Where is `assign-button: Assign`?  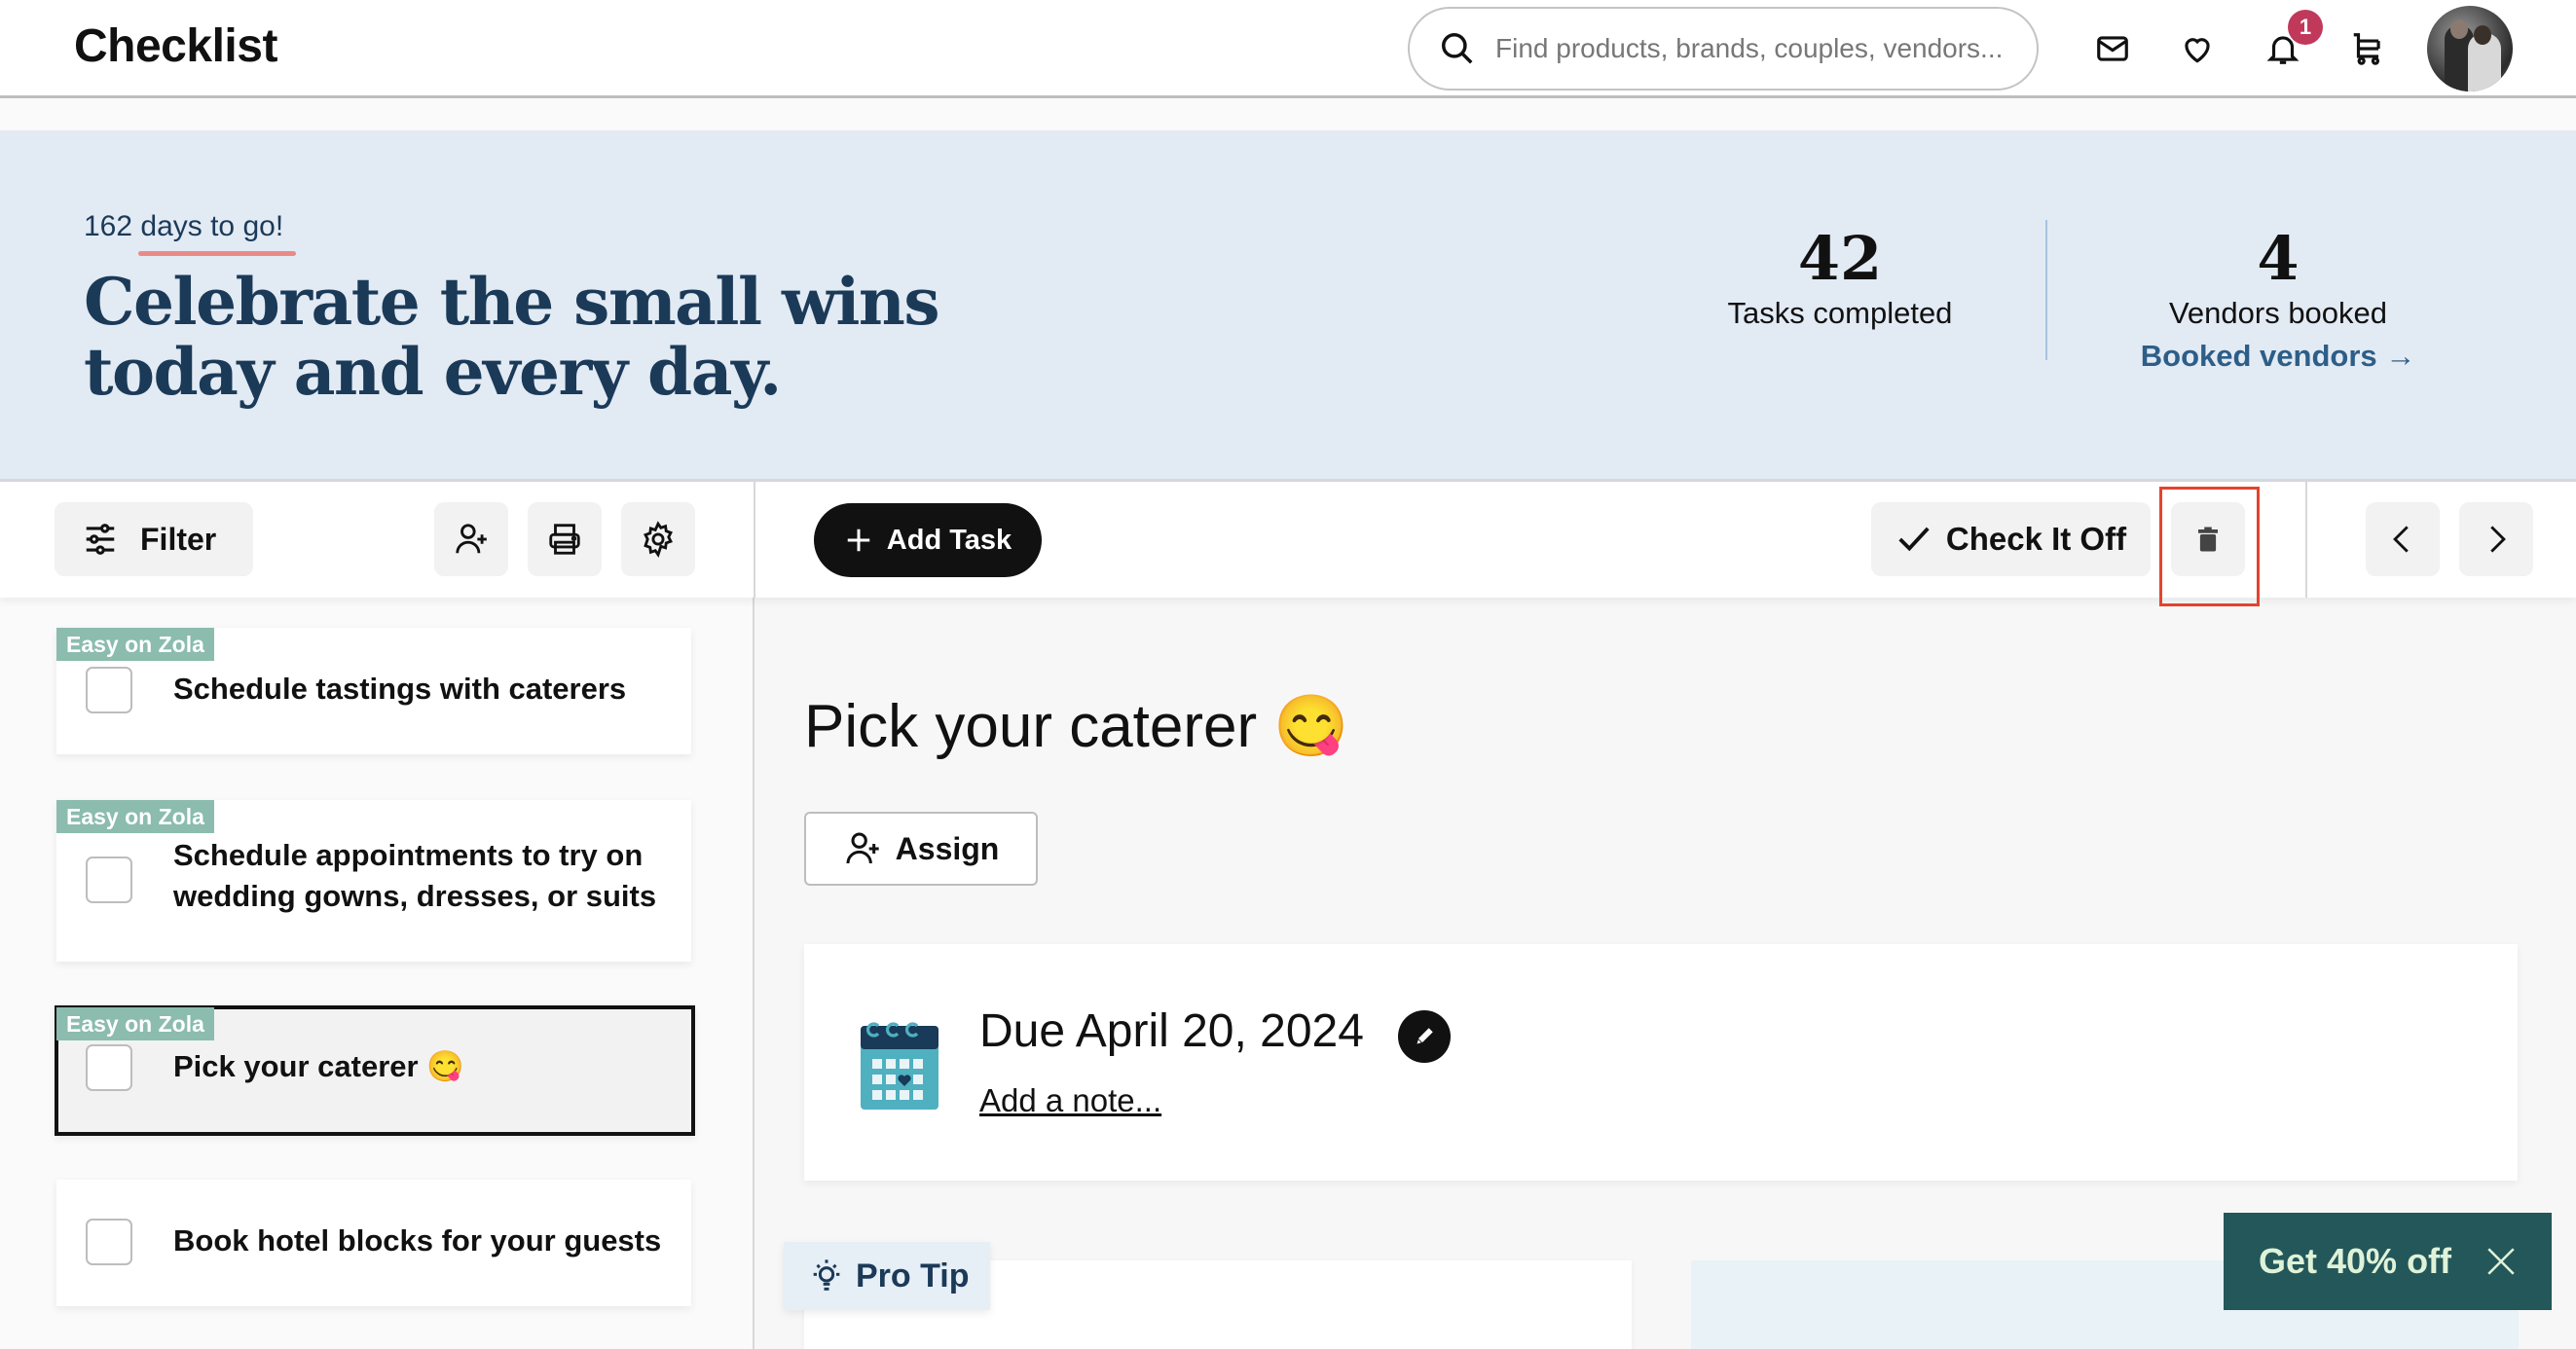
assign-button: Assign is located at coordinates (921, 849).